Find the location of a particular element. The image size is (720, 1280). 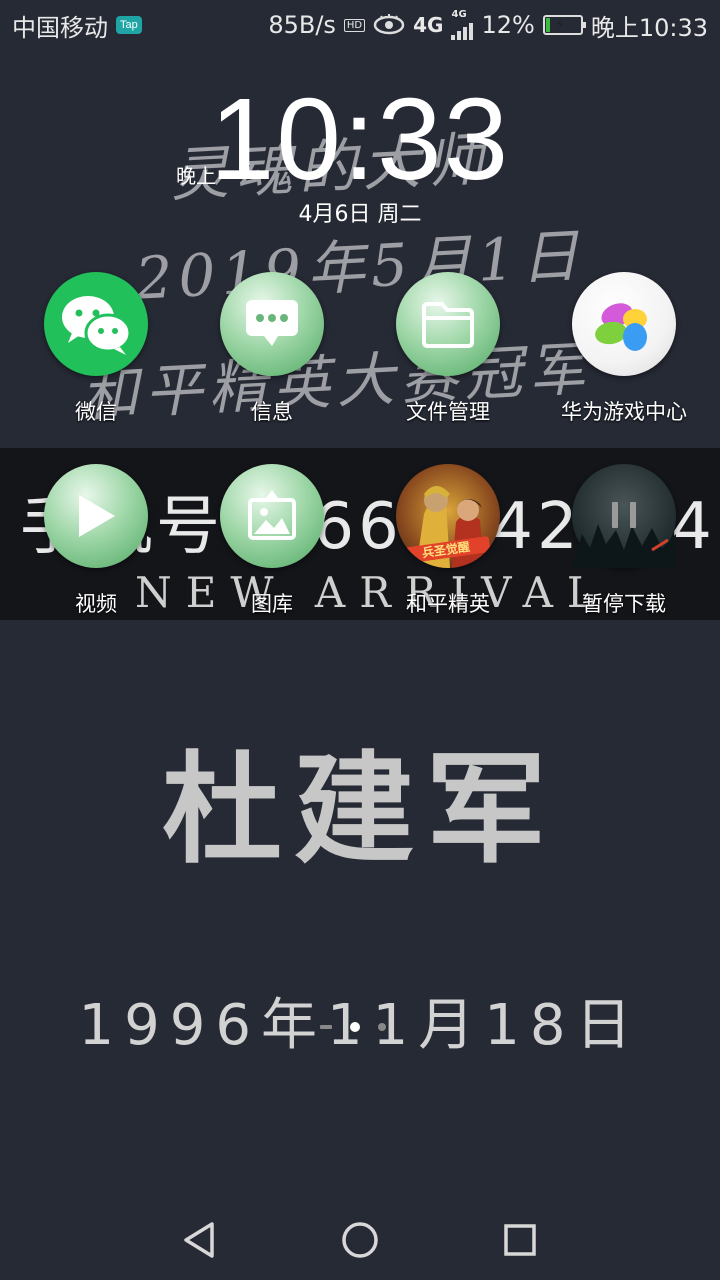

status-bar: 中国移动 Tap 85B/s HD 4G 4G 12% ⚡ 晚上10:33 is located at coordinates (360, 25).